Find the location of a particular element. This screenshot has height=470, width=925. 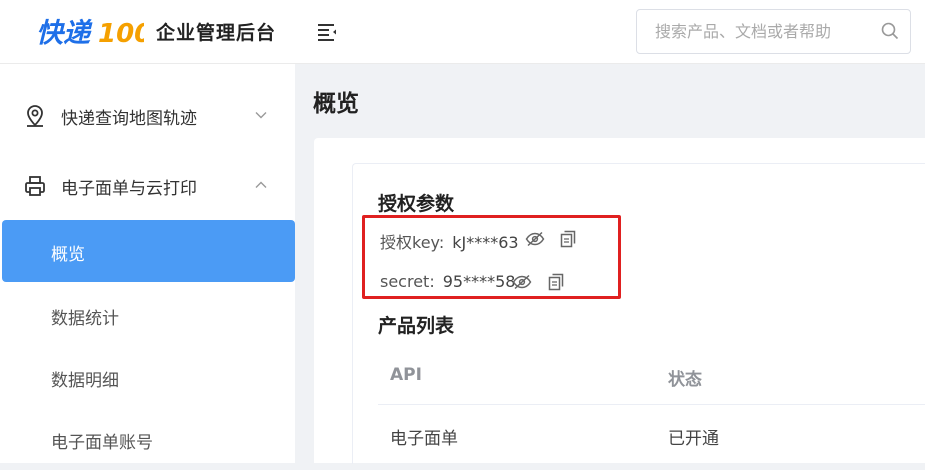

app-title: 企业管理后台 is located at coordinates (216, 33).